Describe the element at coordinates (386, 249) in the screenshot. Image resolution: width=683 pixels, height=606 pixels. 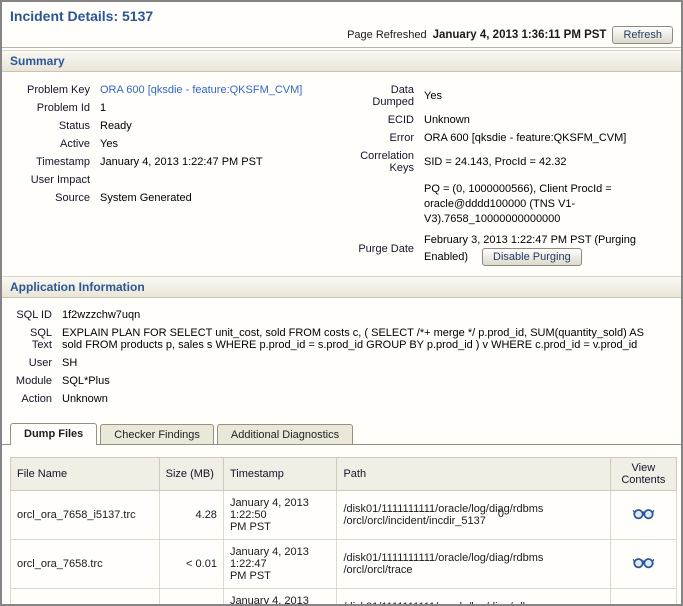
I see `purge-date-label: Purge Date` at that location.